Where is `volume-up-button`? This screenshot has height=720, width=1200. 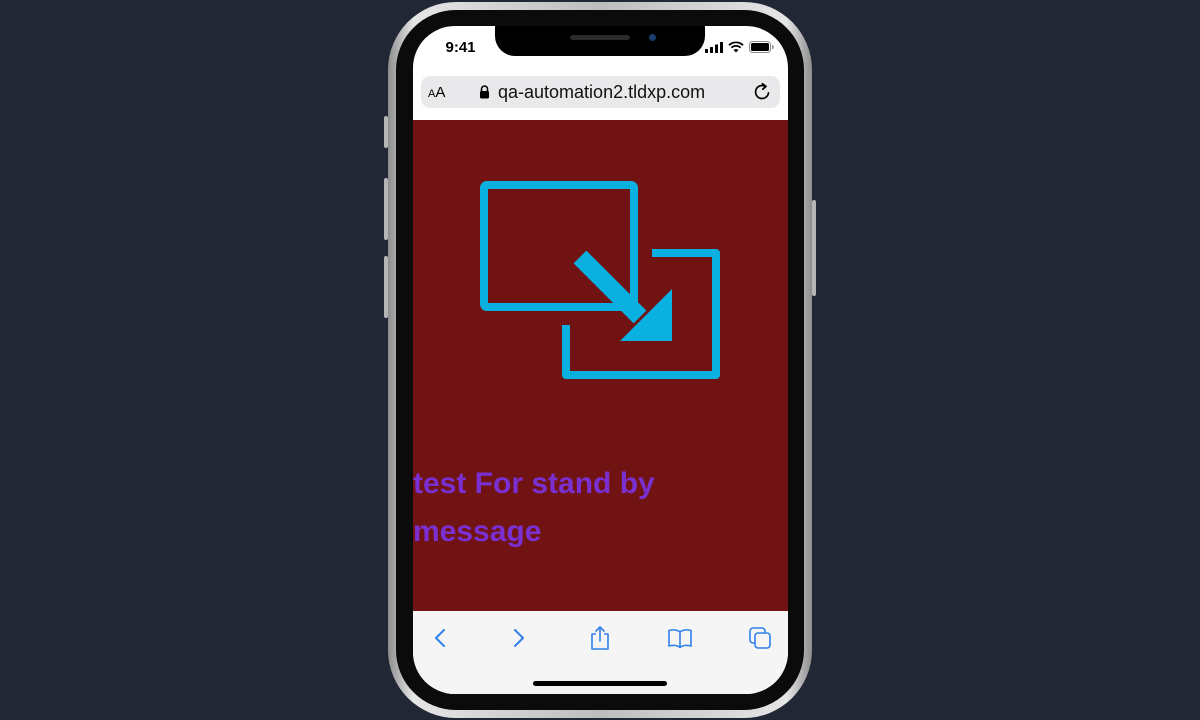
volume-up-button is located at coordinates (386, 209).